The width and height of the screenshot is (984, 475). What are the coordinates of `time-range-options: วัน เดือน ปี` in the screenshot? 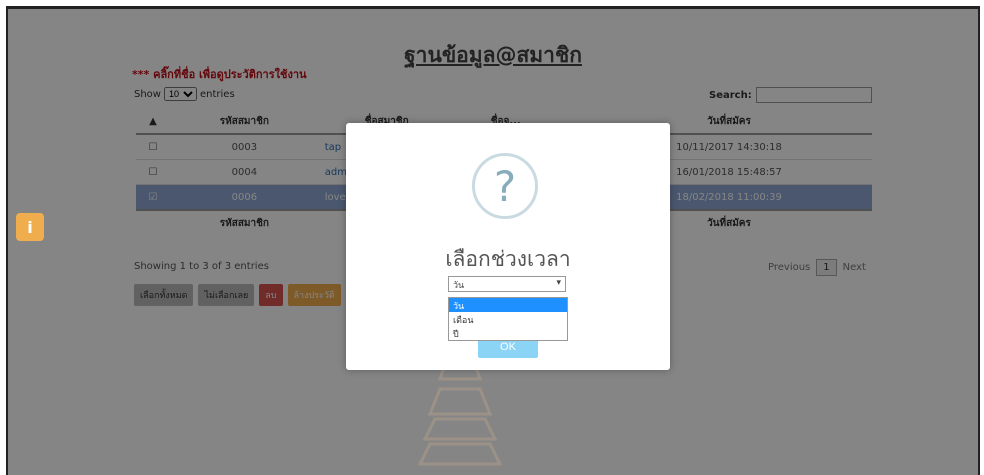 It's located at (508, 319).